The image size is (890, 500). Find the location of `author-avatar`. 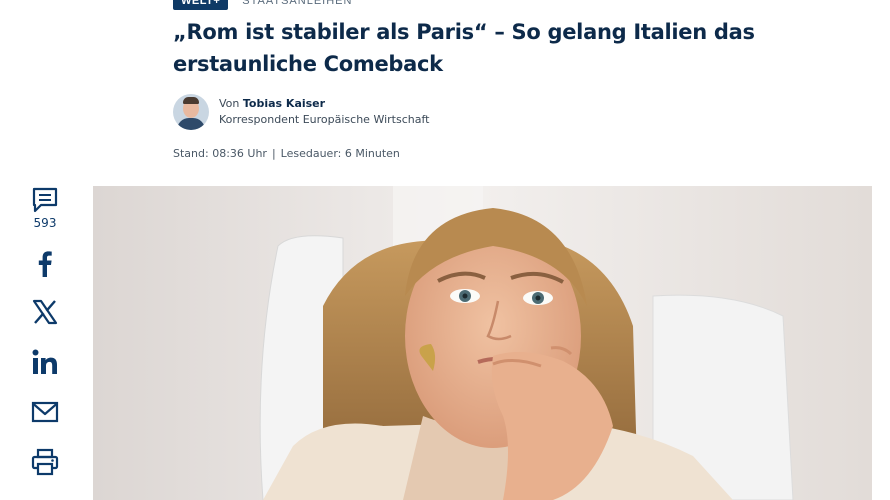

author-avatar is located at coordinates (191, 112).